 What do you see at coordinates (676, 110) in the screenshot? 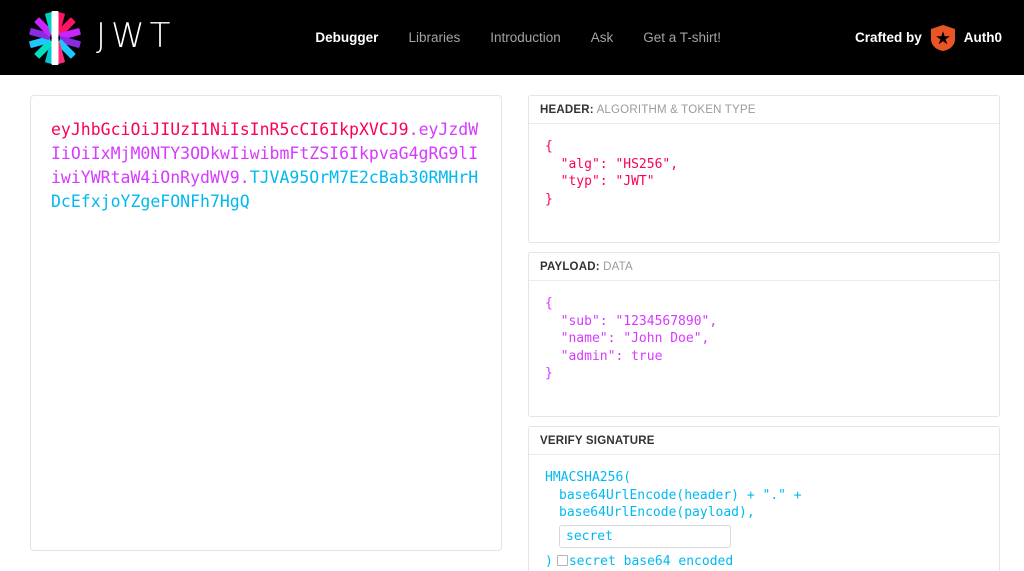
I see `decoded-header-sublabel: ALGORITHM & TOKEN TYPE` at bounding box center [676, 110].